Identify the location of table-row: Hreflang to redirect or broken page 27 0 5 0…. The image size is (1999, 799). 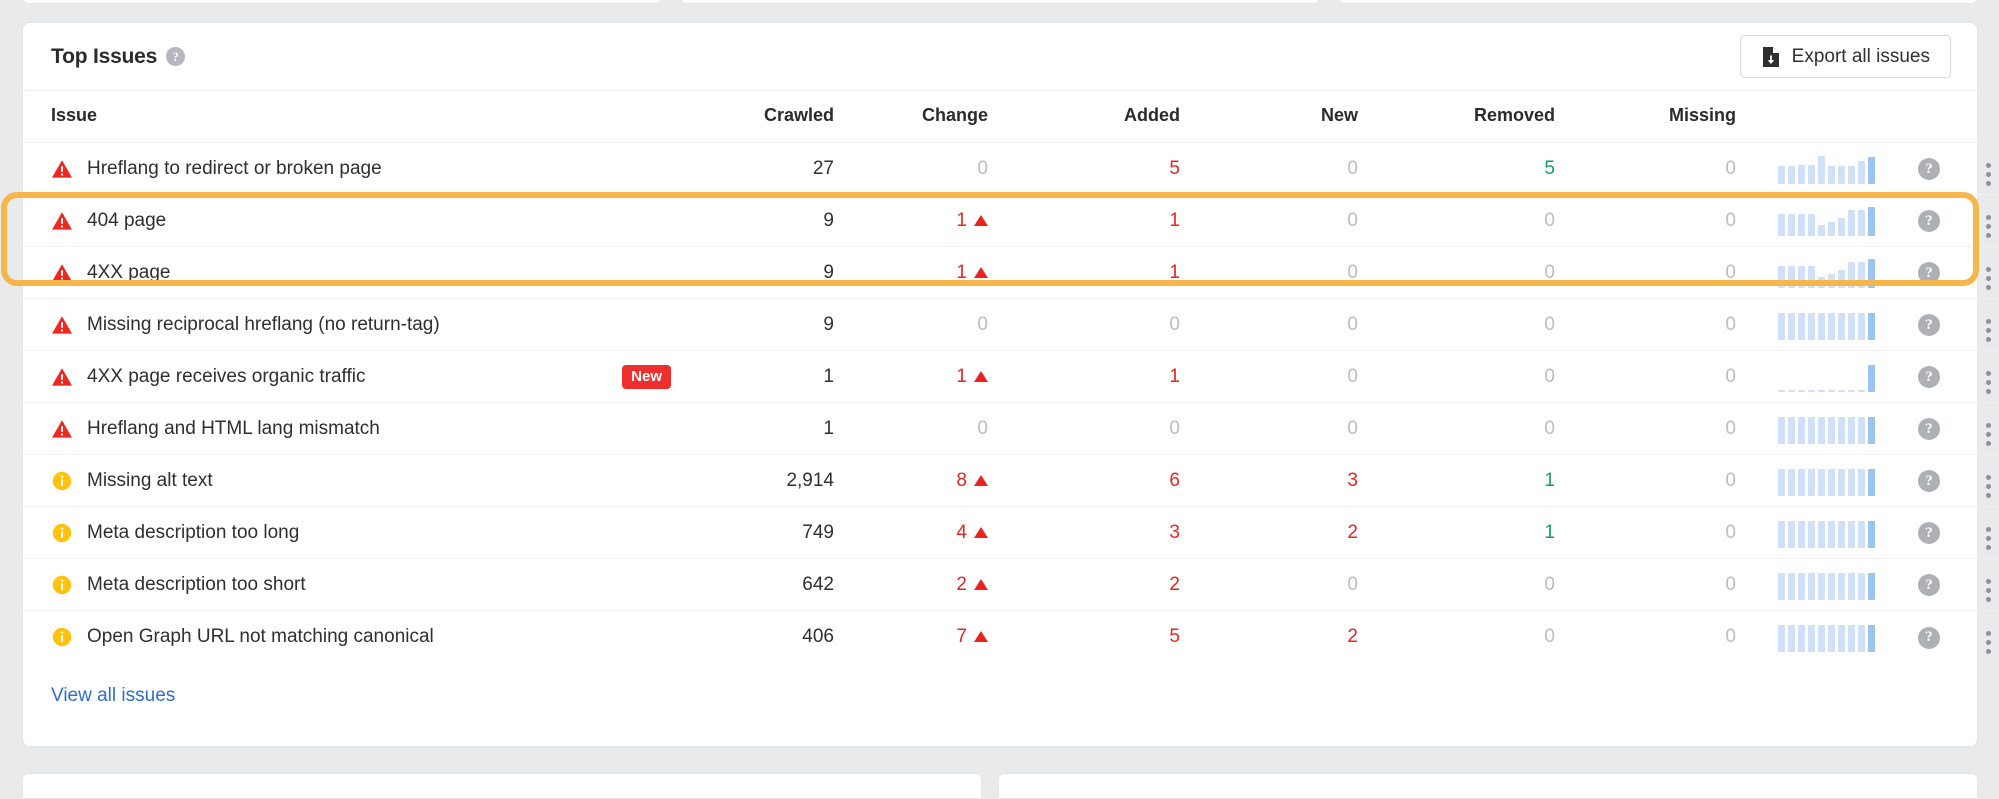
(1011, 169).